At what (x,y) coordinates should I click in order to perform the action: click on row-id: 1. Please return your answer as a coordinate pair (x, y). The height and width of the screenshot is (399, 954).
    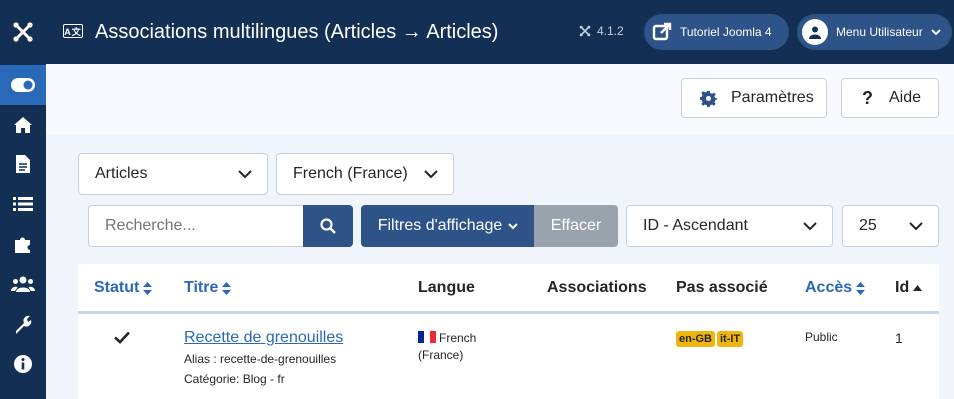
    Looking at the image, I should click on (899, 338).